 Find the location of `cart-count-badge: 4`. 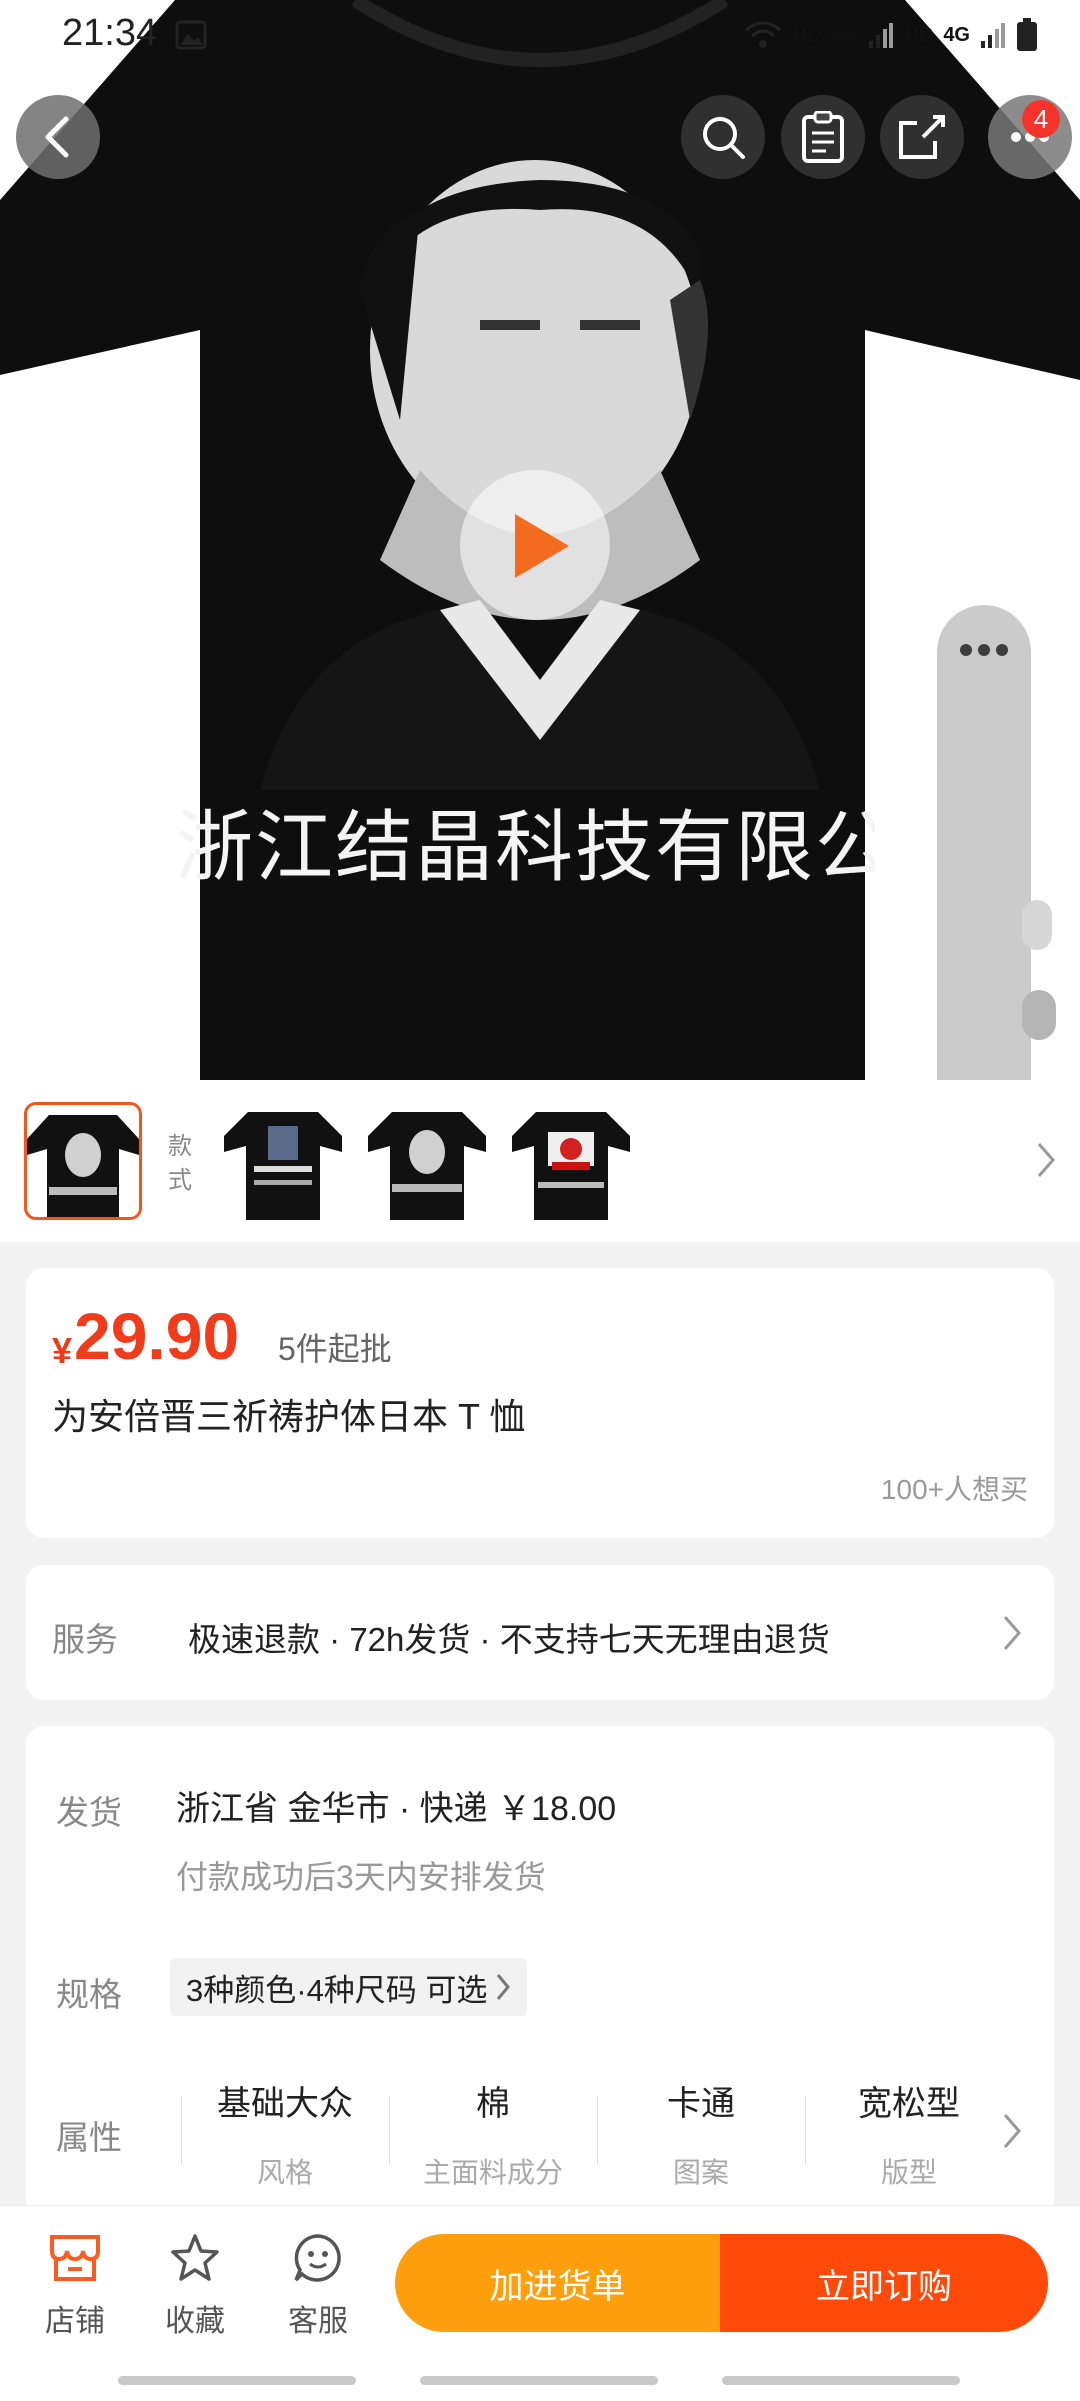

cart-count-badge: 4 is located at coordinates (1041, 119).